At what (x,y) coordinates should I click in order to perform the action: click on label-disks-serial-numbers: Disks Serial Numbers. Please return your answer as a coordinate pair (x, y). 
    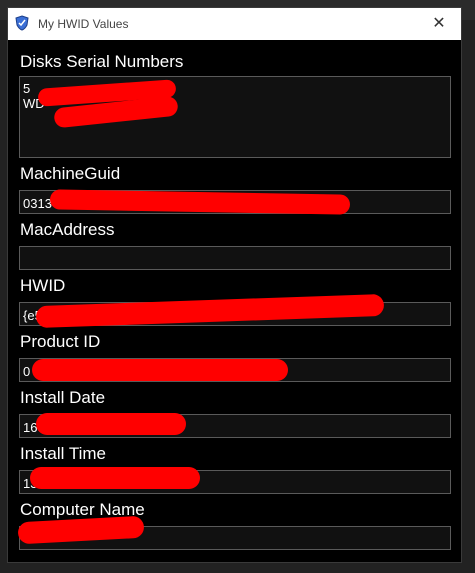
    Looking at the image, I should click on (102, 61).